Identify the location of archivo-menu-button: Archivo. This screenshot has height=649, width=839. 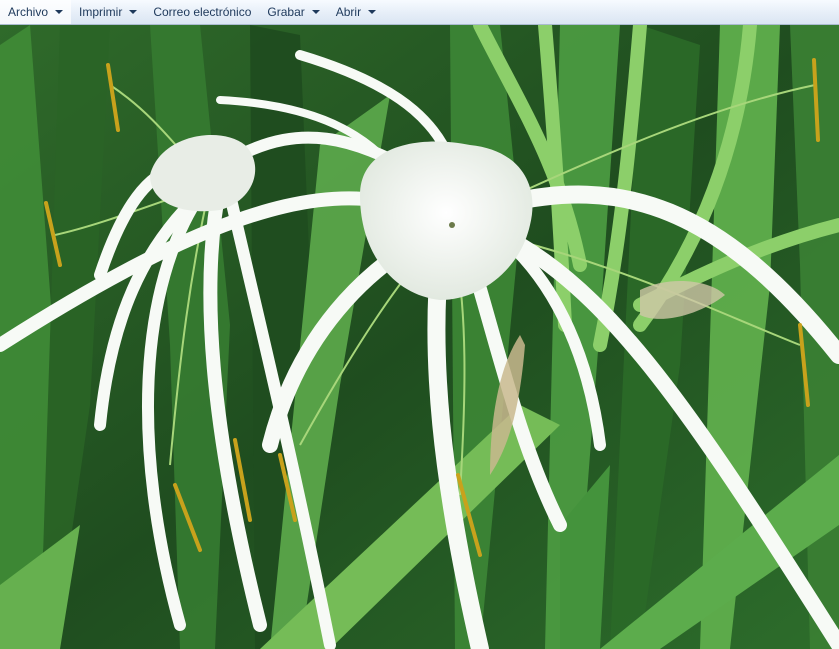
(36, 12).